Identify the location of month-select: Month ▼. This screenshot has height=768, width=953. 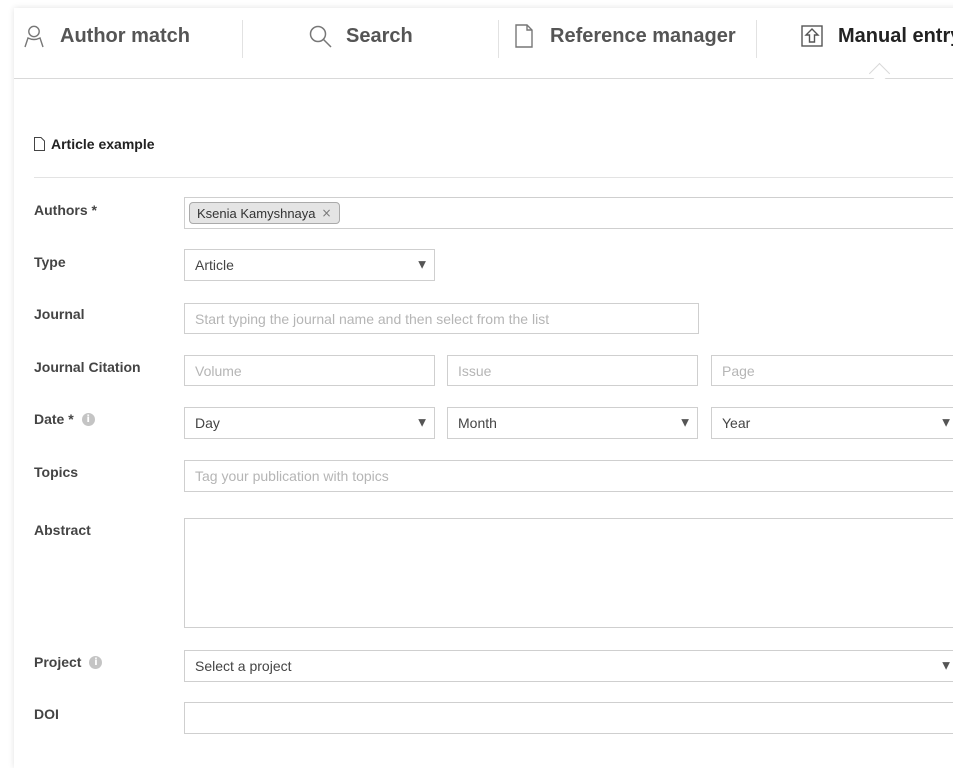
(572, 423).